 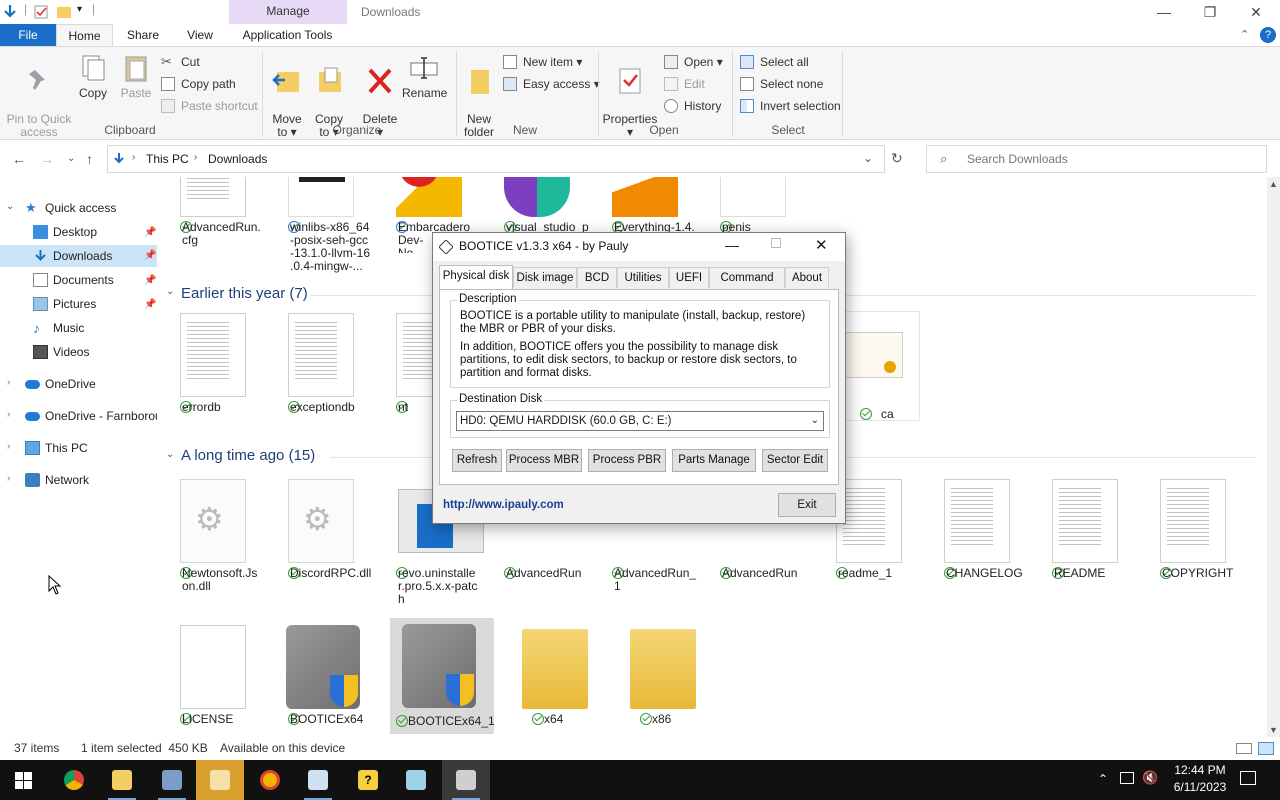 I want to click on select-none-button: Select none, so click(x=781, y=84).